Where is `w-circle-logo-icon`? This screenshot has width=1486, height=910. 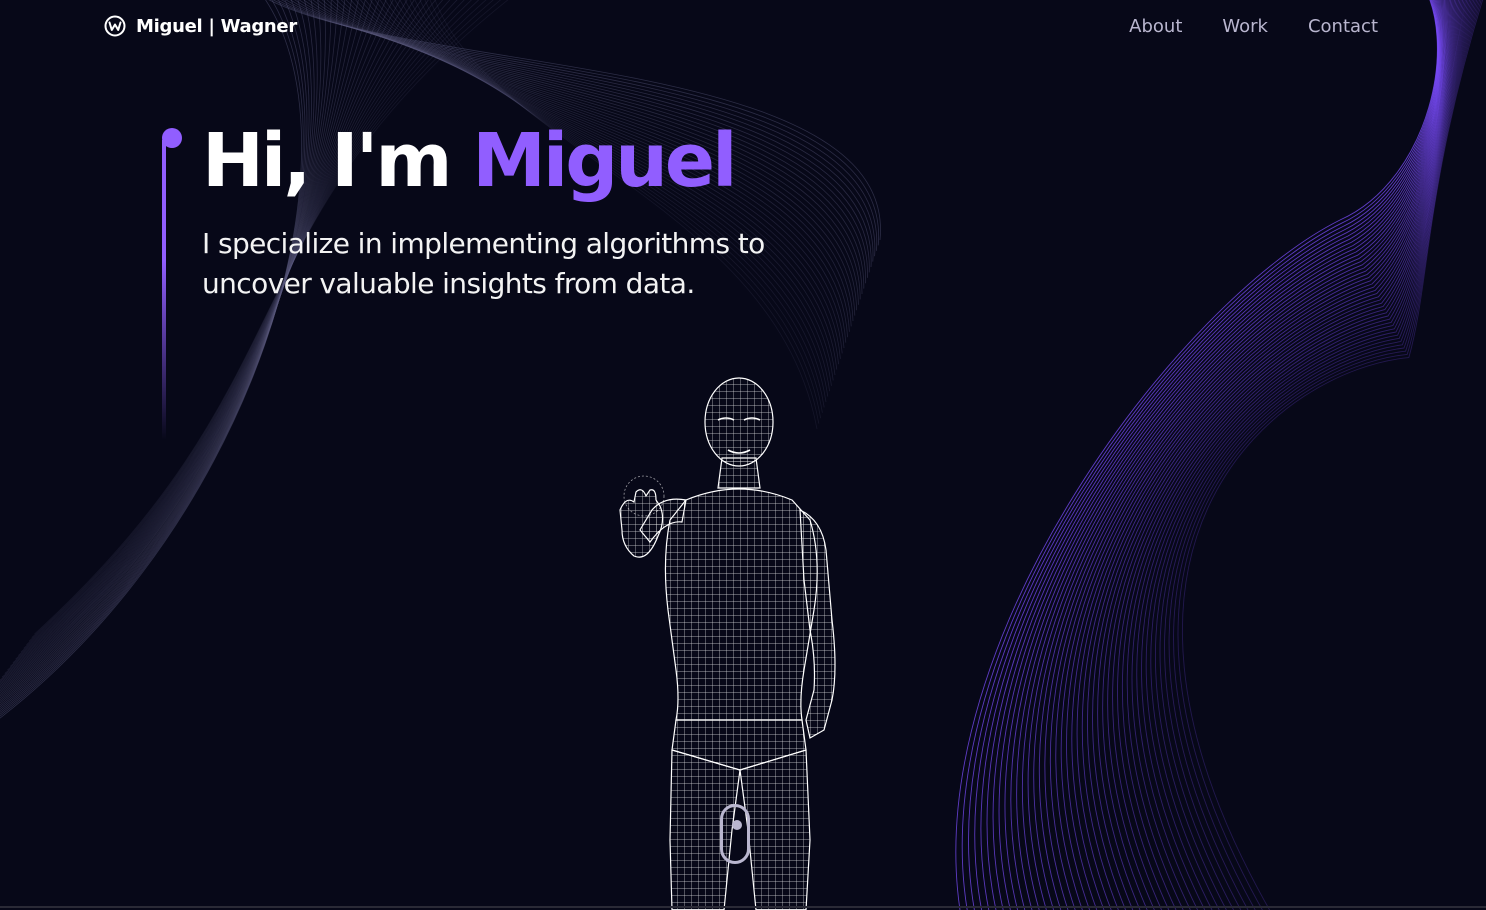
w-circle-logo-icon is located at coordinates (115, 26).